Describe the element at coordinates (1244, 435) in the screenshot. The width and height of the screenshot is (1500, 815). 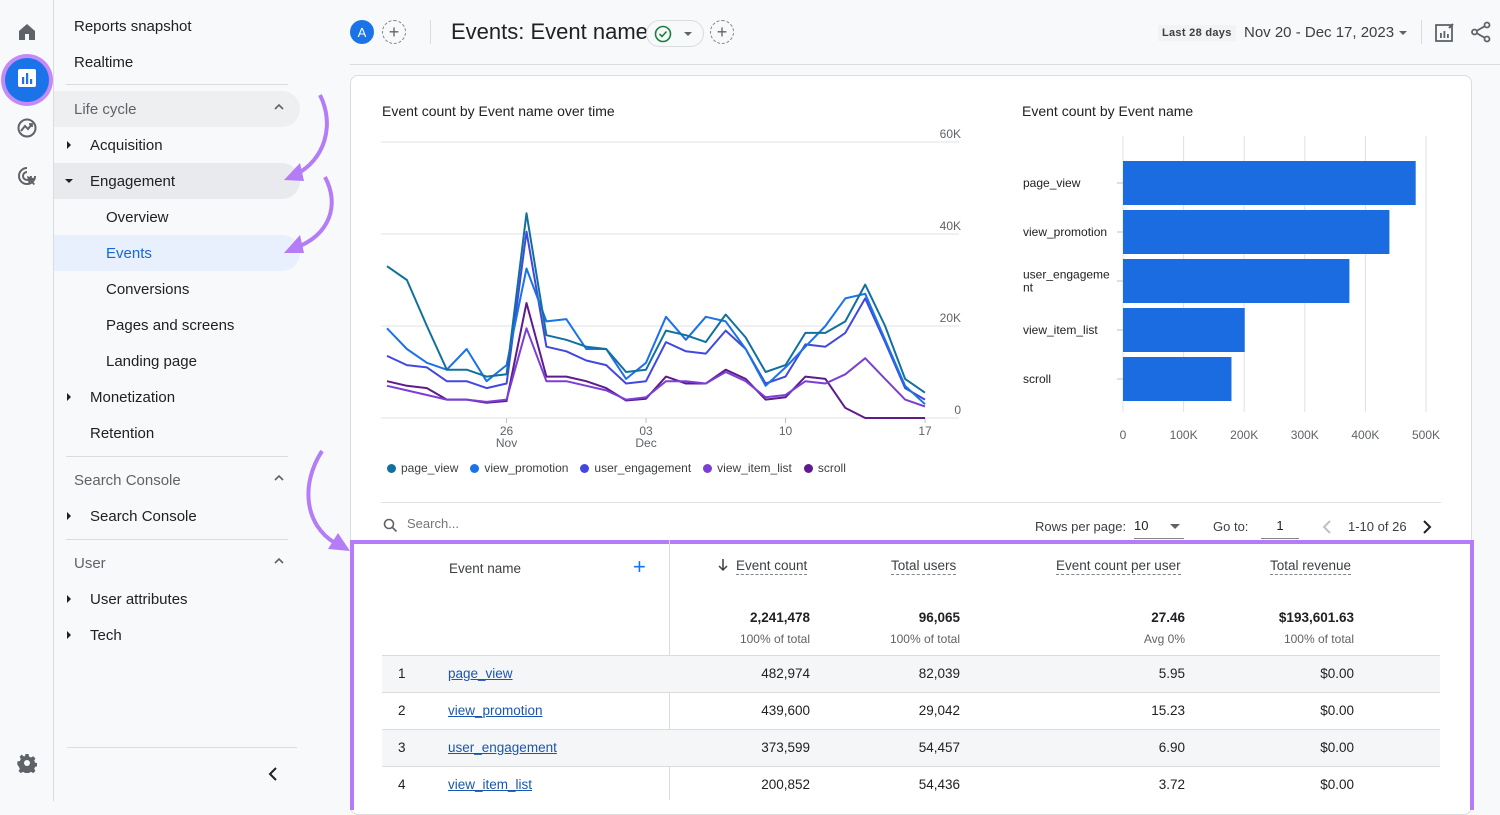
I see `x-tick-label: 200K` at that location.